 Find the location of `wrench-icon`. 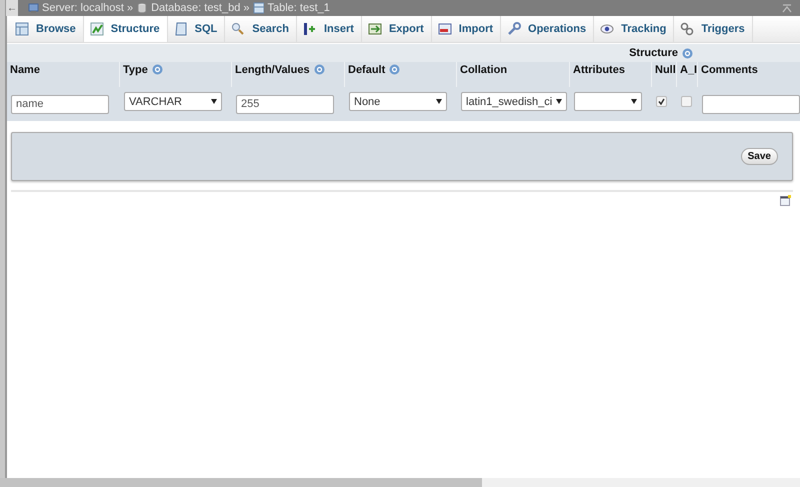

wrench-icon is located at coordinates (514, 29).